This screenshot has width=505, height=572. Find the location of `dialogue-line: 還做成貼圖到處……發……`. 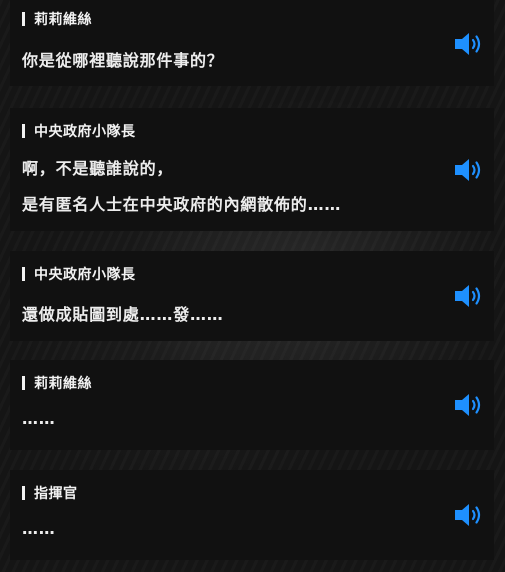

dialogue-line: 還做成貼圖到處……發…… is located at coordinates (123, 314).